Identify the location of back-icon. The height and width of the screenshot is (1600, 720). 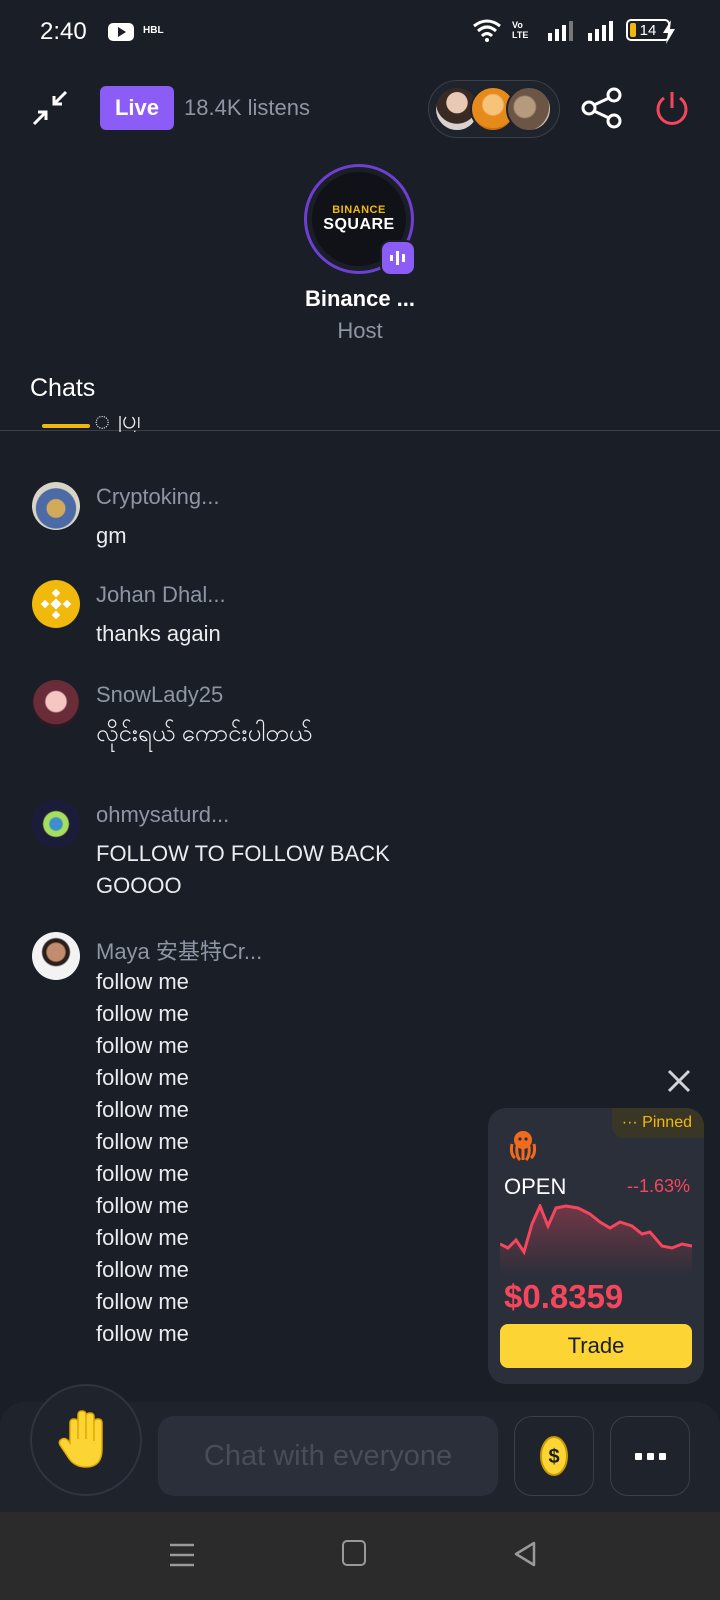
(525, 1554).